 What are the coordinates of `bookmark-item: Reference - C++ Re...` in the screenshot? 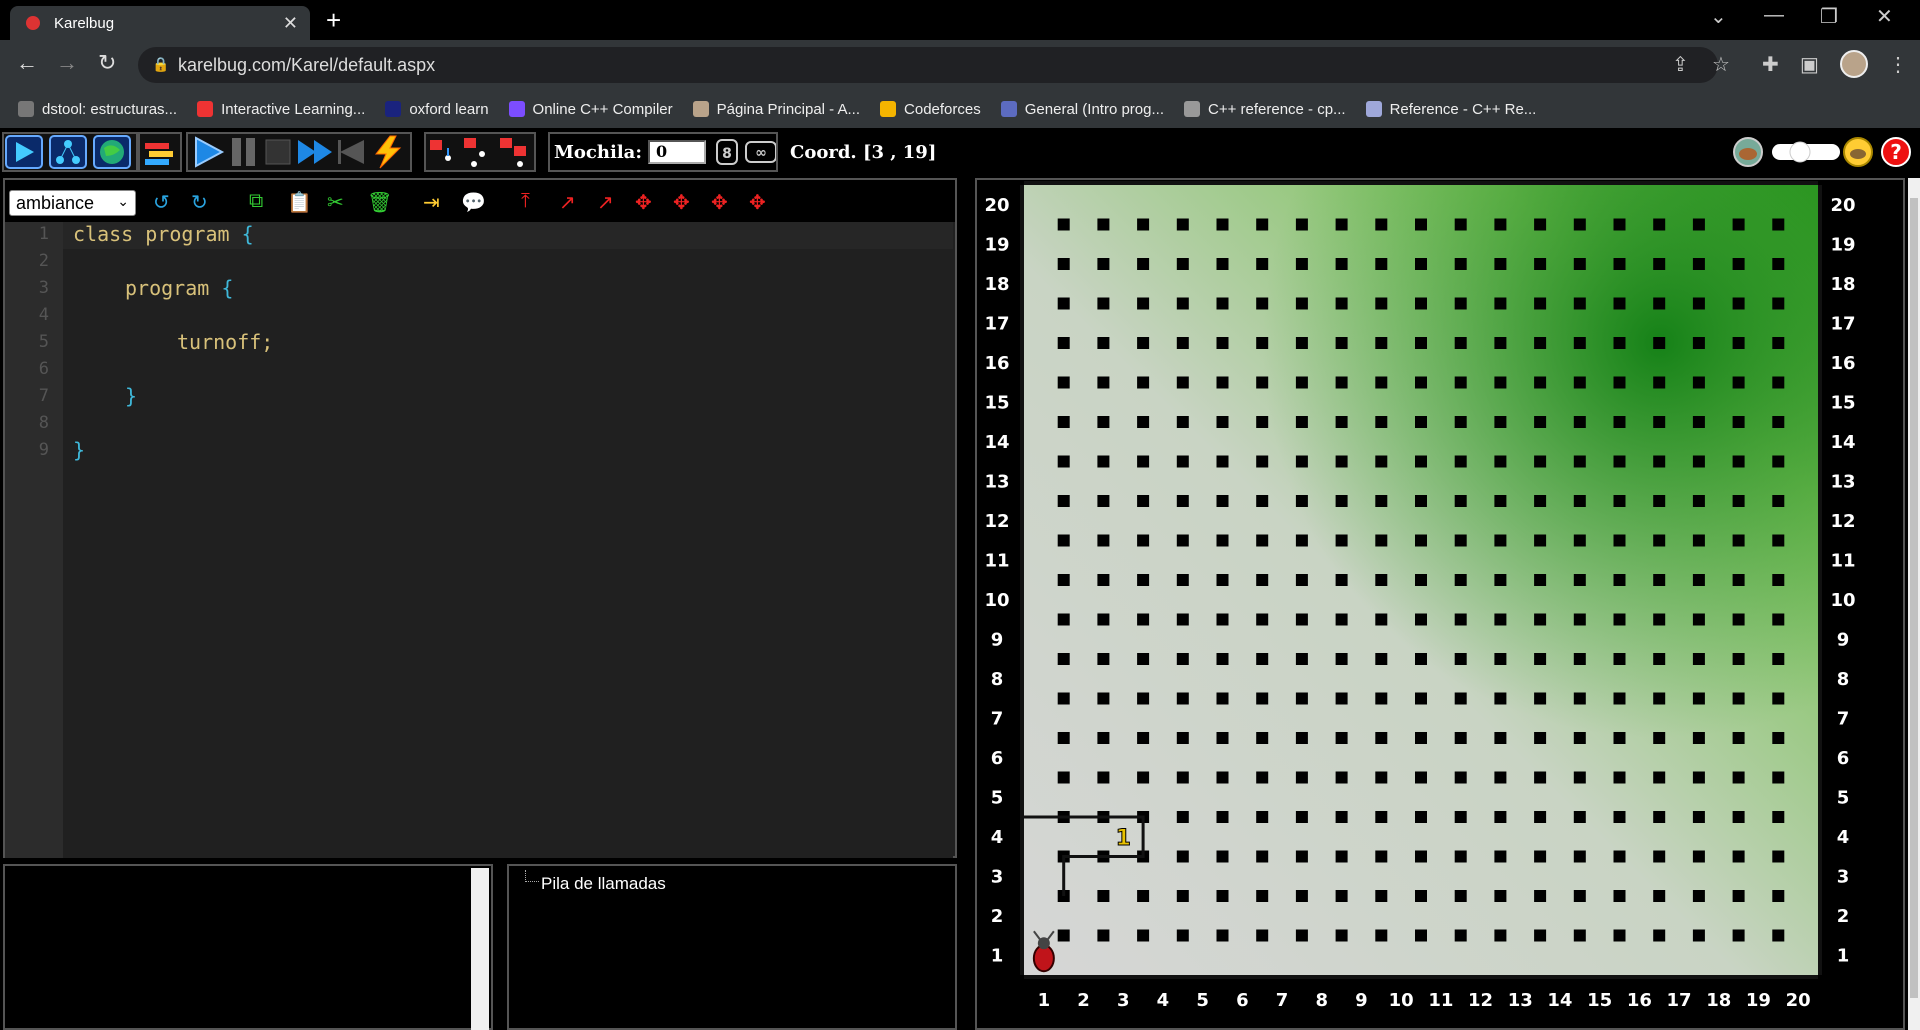 It's located at (1450, 109).